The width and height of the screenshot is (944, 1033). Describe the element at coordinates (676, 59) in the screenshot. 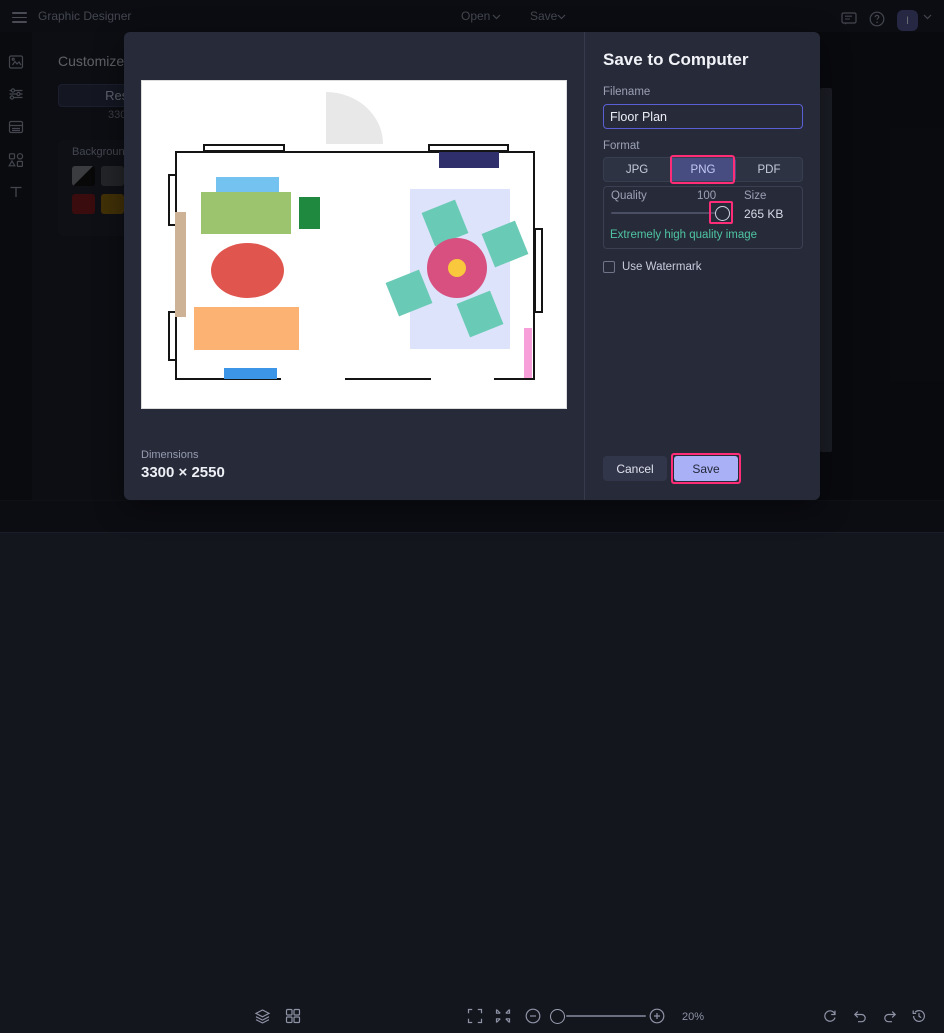

I see `dialog-title: Save to Computer` at that location.